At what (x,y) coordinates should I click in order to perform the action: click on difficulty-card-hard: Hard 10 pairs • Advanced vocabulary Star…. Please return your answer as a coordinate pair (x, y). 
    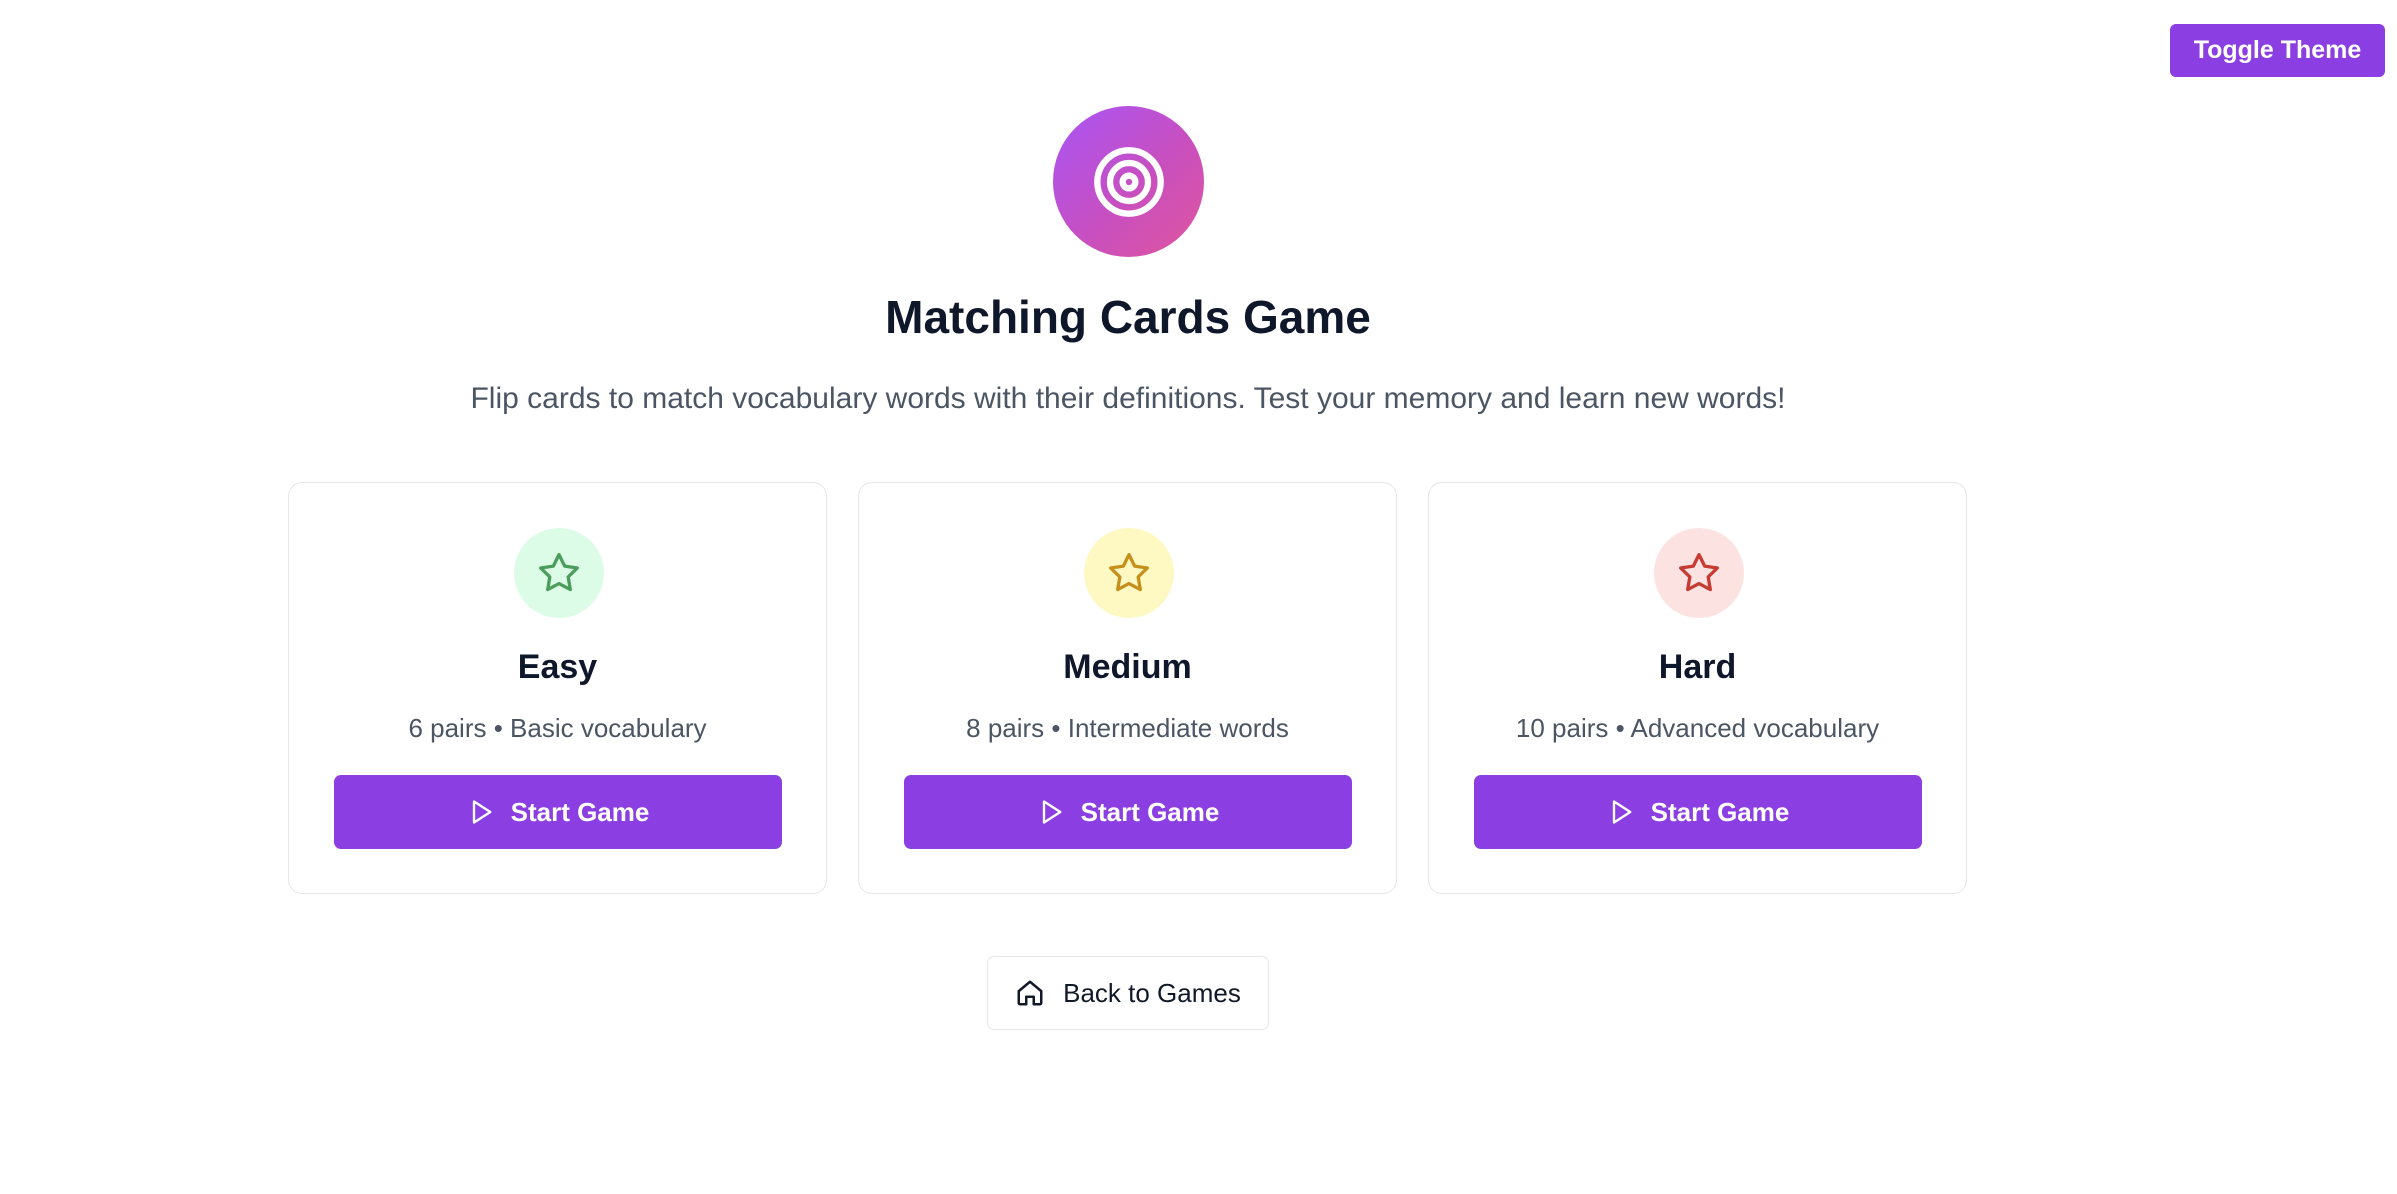
    Looking at the image, I should click on (1697, 688).